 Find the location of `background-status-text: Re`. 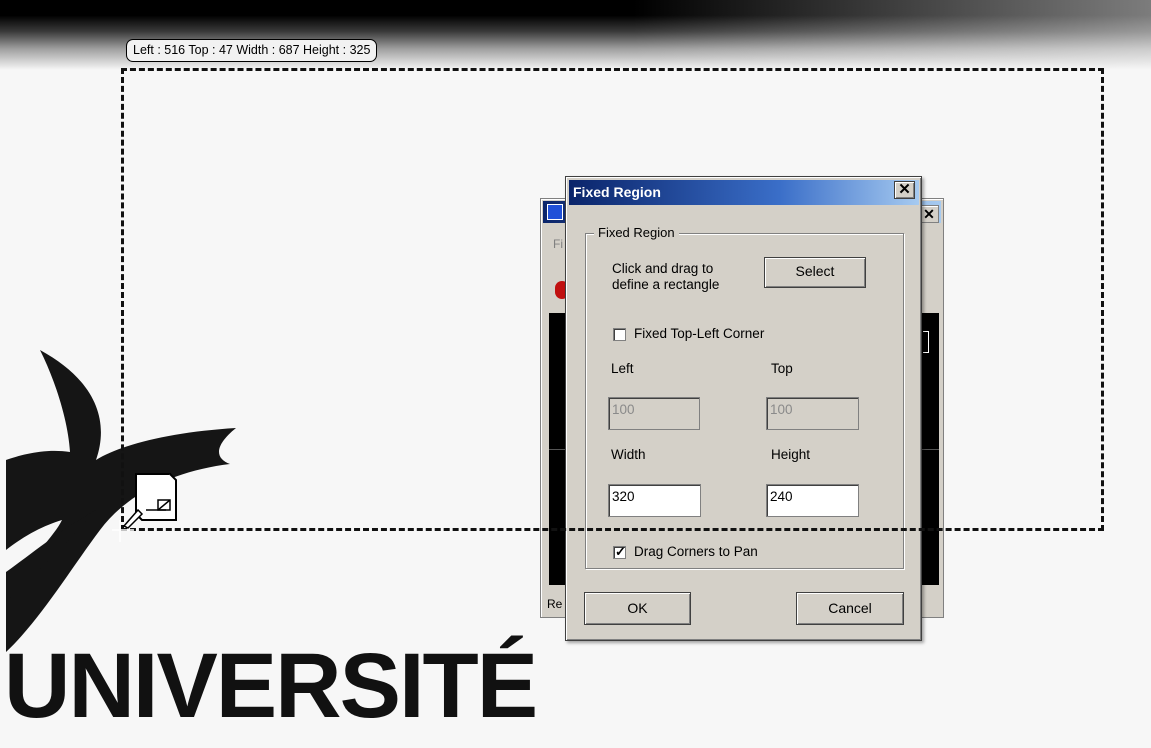

background-status-text: Re is located at coordinates (555, 604).